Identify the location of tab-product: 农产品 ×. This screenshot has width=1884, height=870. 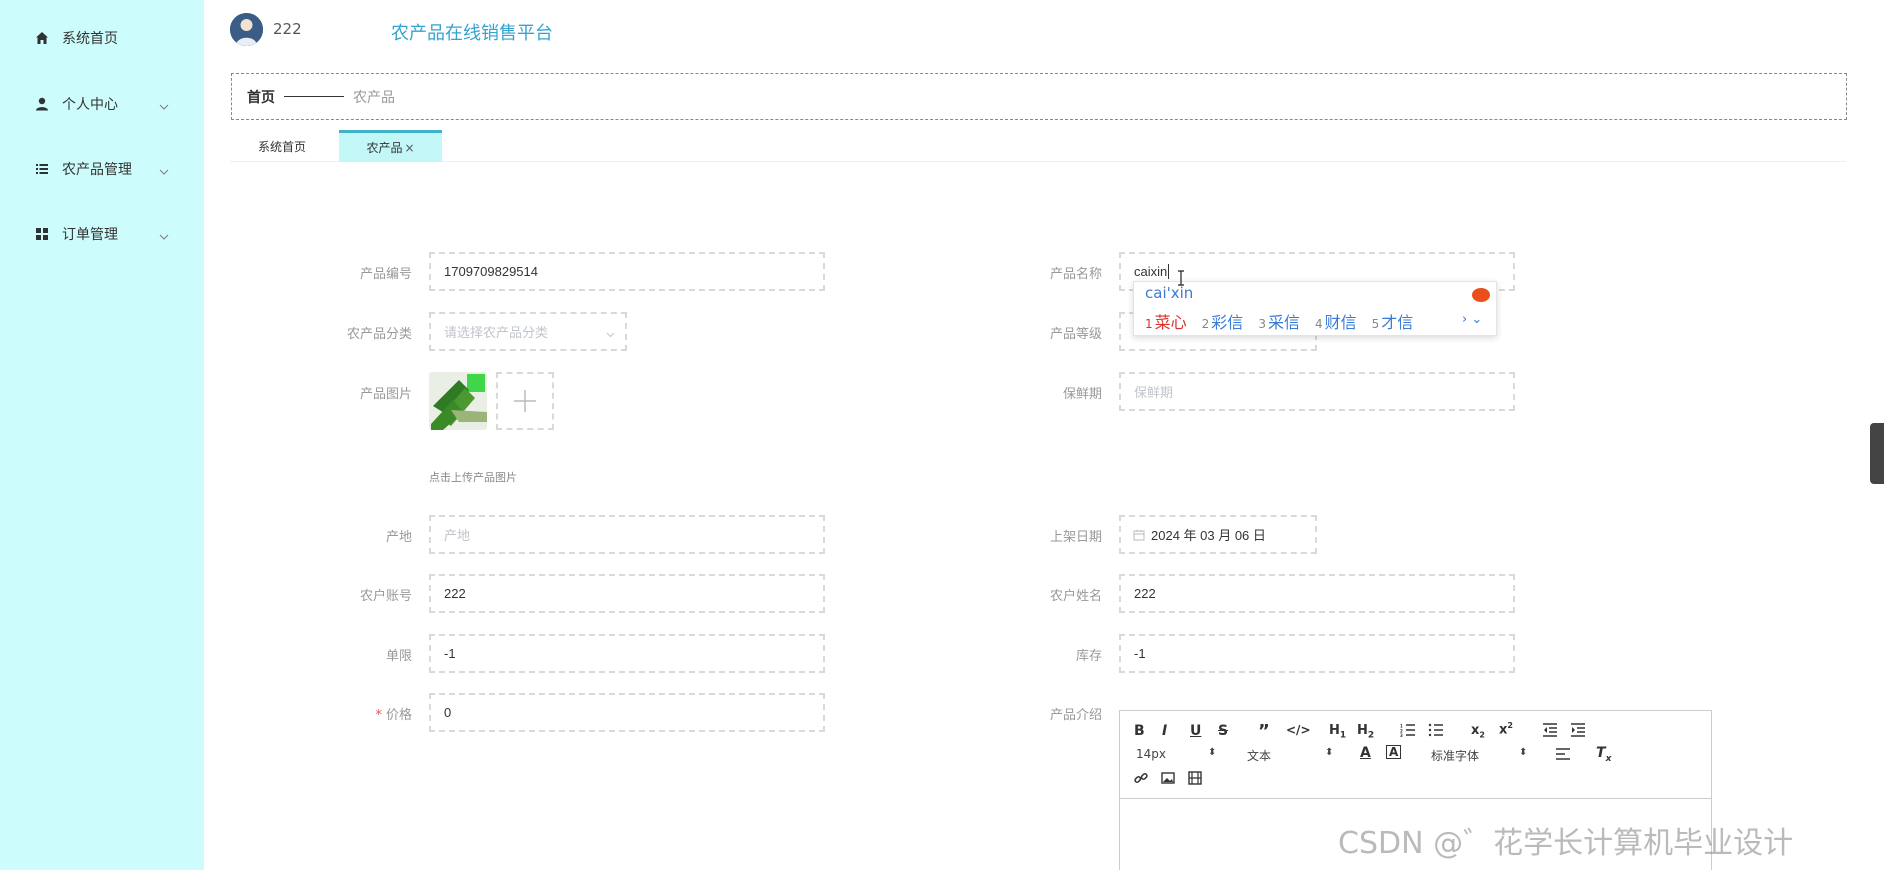
(390, 146).